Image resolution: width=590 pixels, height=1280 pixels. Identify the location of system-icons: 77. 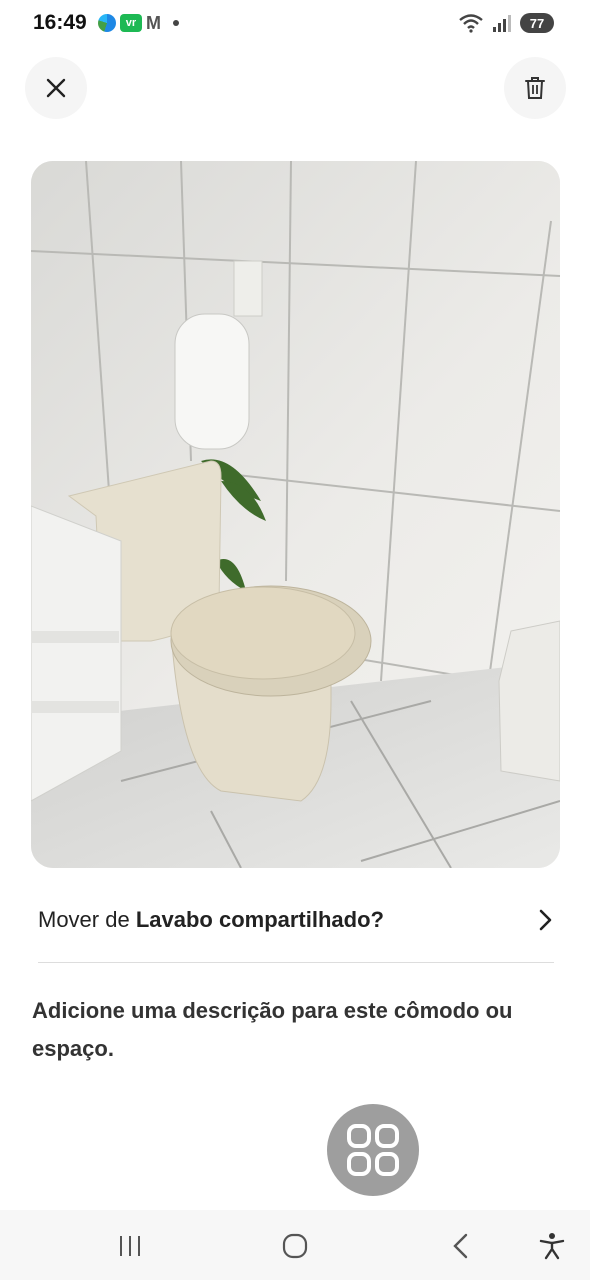
(506, 23).